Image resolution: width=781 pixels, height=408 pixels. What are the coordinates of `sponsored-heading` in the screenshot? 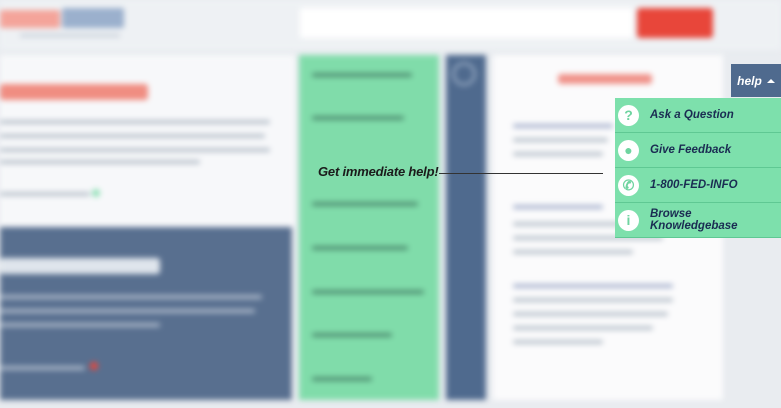 It's located at (605, 79).